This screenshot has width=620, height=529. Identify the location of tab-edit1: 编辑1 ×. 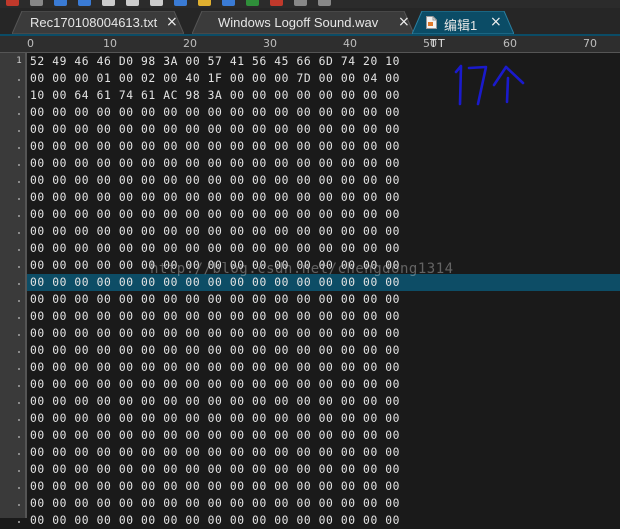
(463, 22).